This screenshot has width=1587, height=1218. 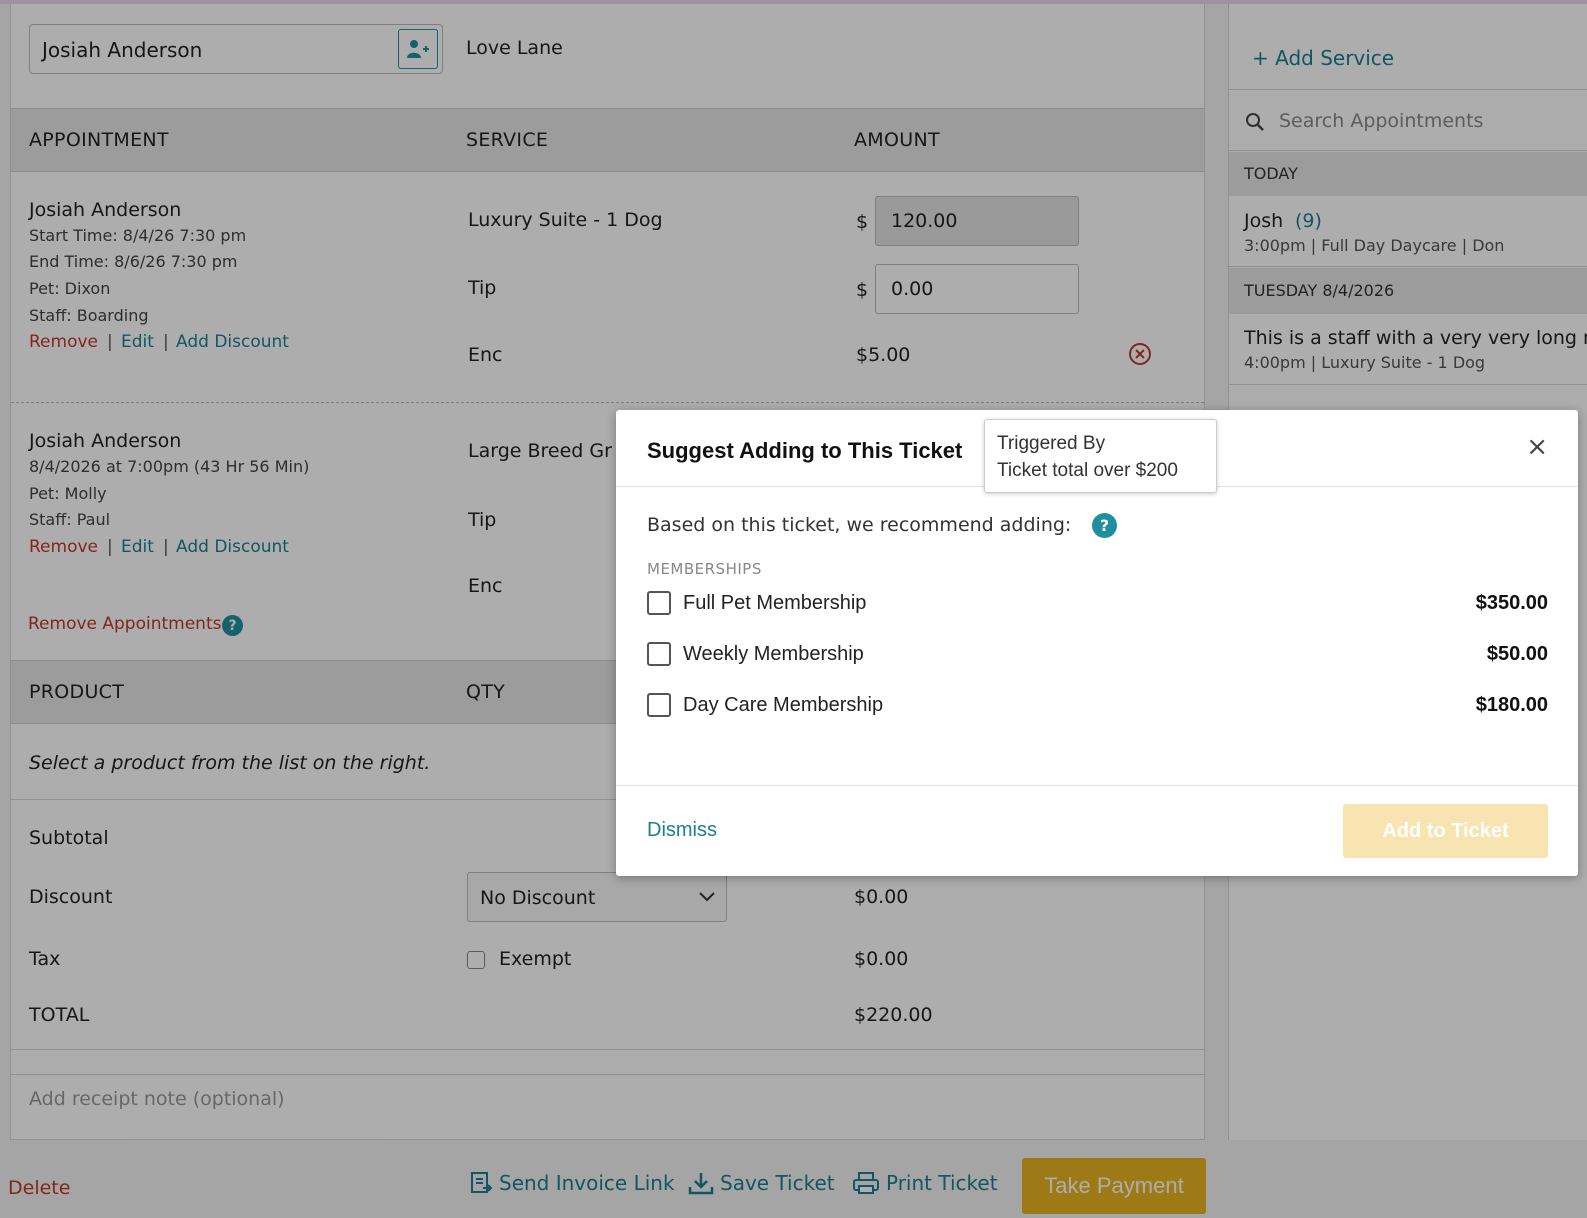 I want to click on modal-title: Suggest Adding to This Ticket, so click(x=805, y=450).